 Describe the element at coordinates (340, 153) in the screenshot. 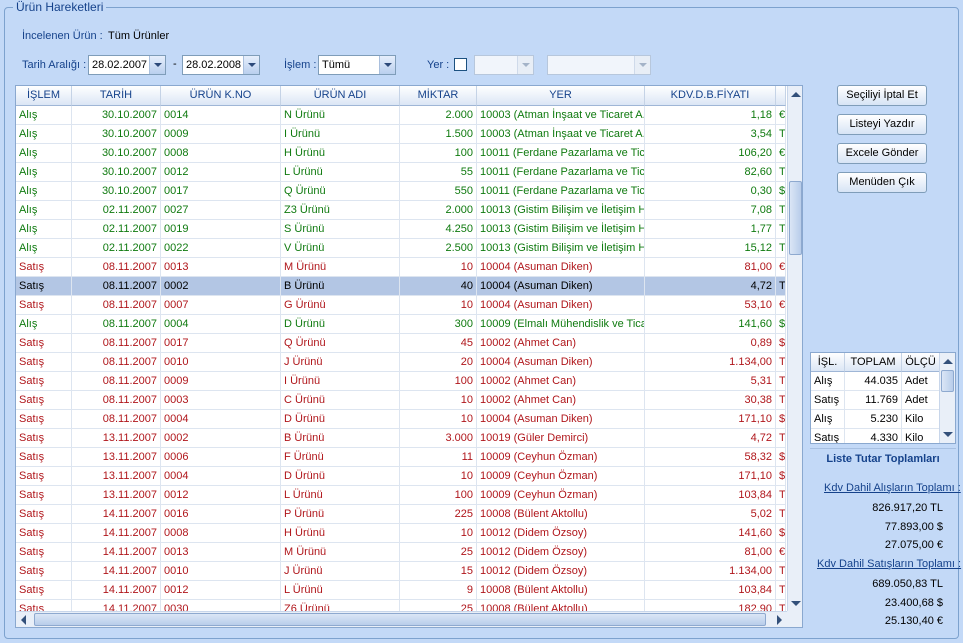

I see `cell-ad: H Ürünü` at that location.